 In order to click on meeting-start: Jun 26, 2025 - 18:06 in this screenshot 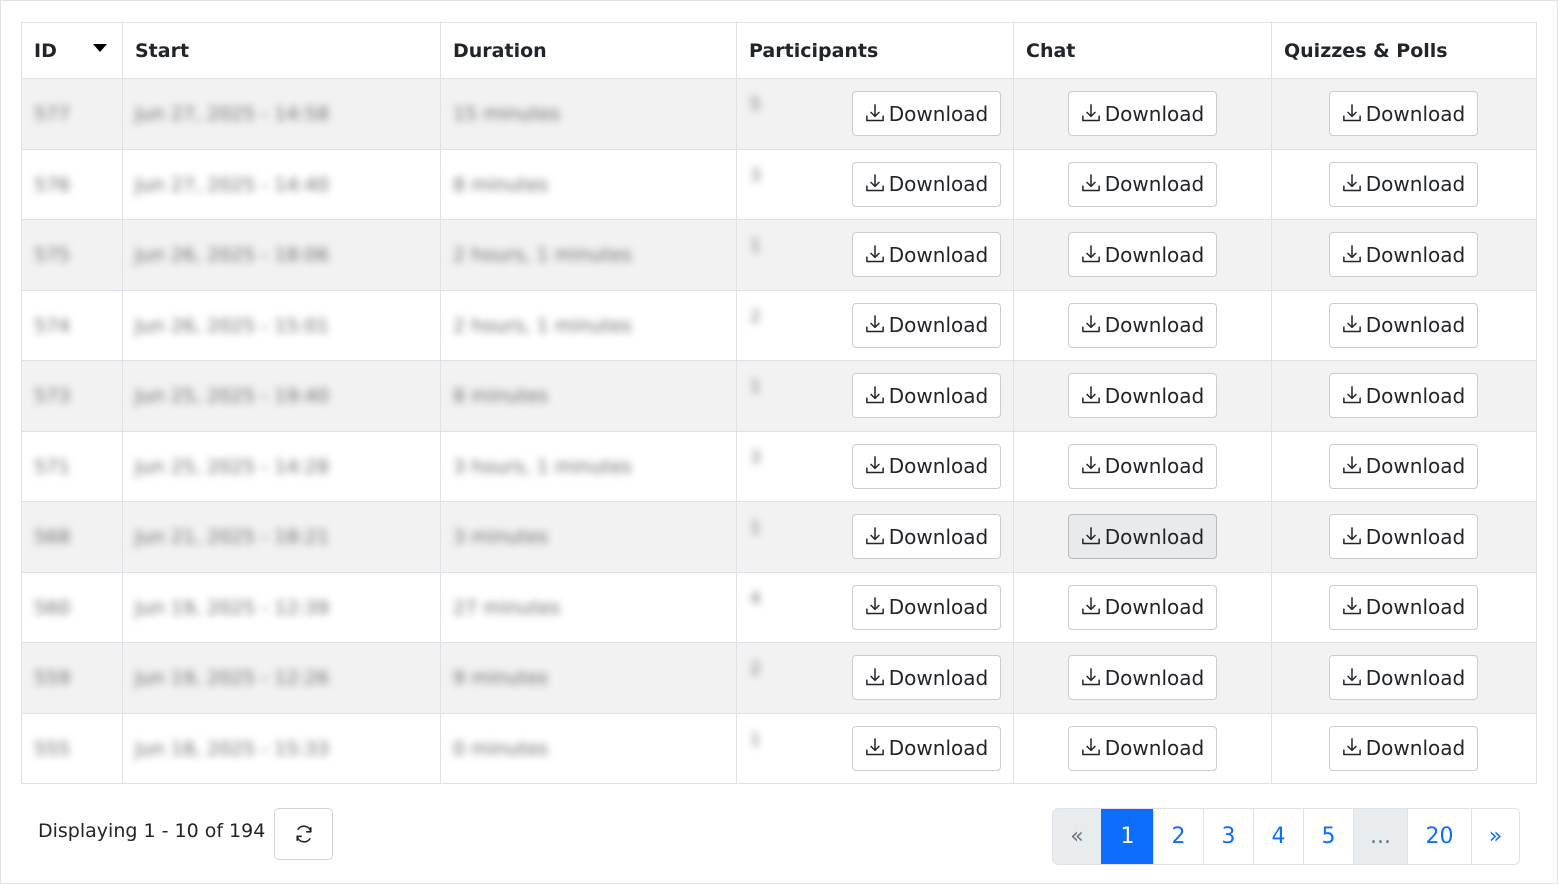, I will do `click(232, 255)`.